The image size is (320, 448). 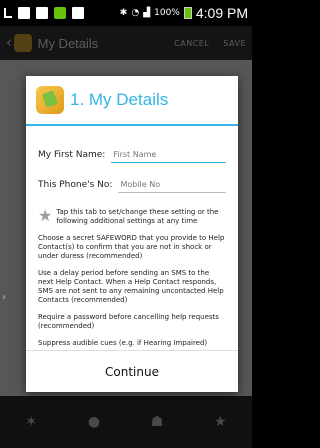 What do you see at coordinates (78, 13) in the screenshot?
I see `checkbox-notification-icon` at bounding box center [78, 13].